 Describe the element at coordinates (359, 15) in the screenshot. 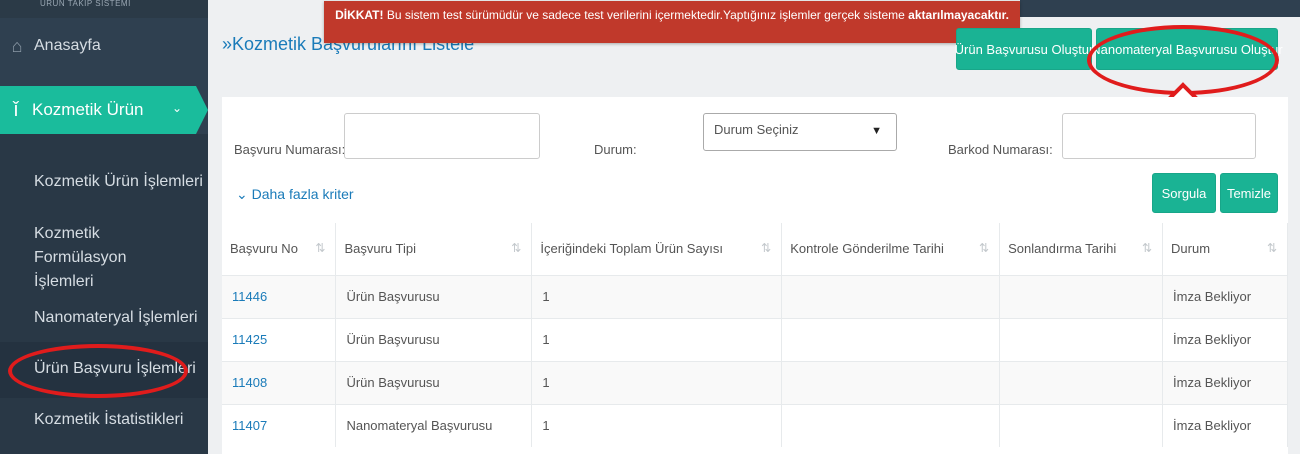

I see `warning-prefix: DİKKAT!` at that location.